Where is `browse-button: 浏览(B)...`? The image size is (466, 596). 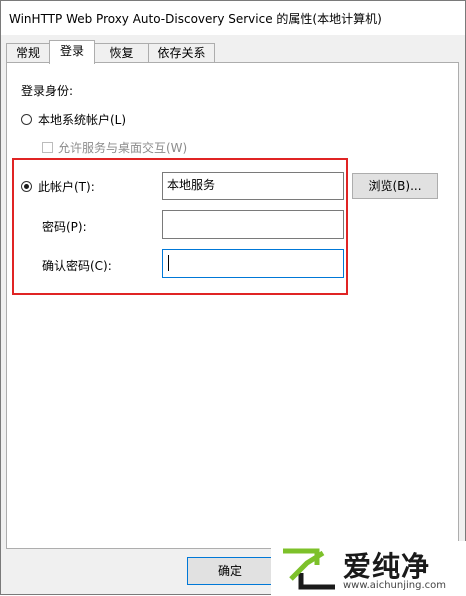
browse-button: 浏览(B)... is located at coordinates (395, 186).